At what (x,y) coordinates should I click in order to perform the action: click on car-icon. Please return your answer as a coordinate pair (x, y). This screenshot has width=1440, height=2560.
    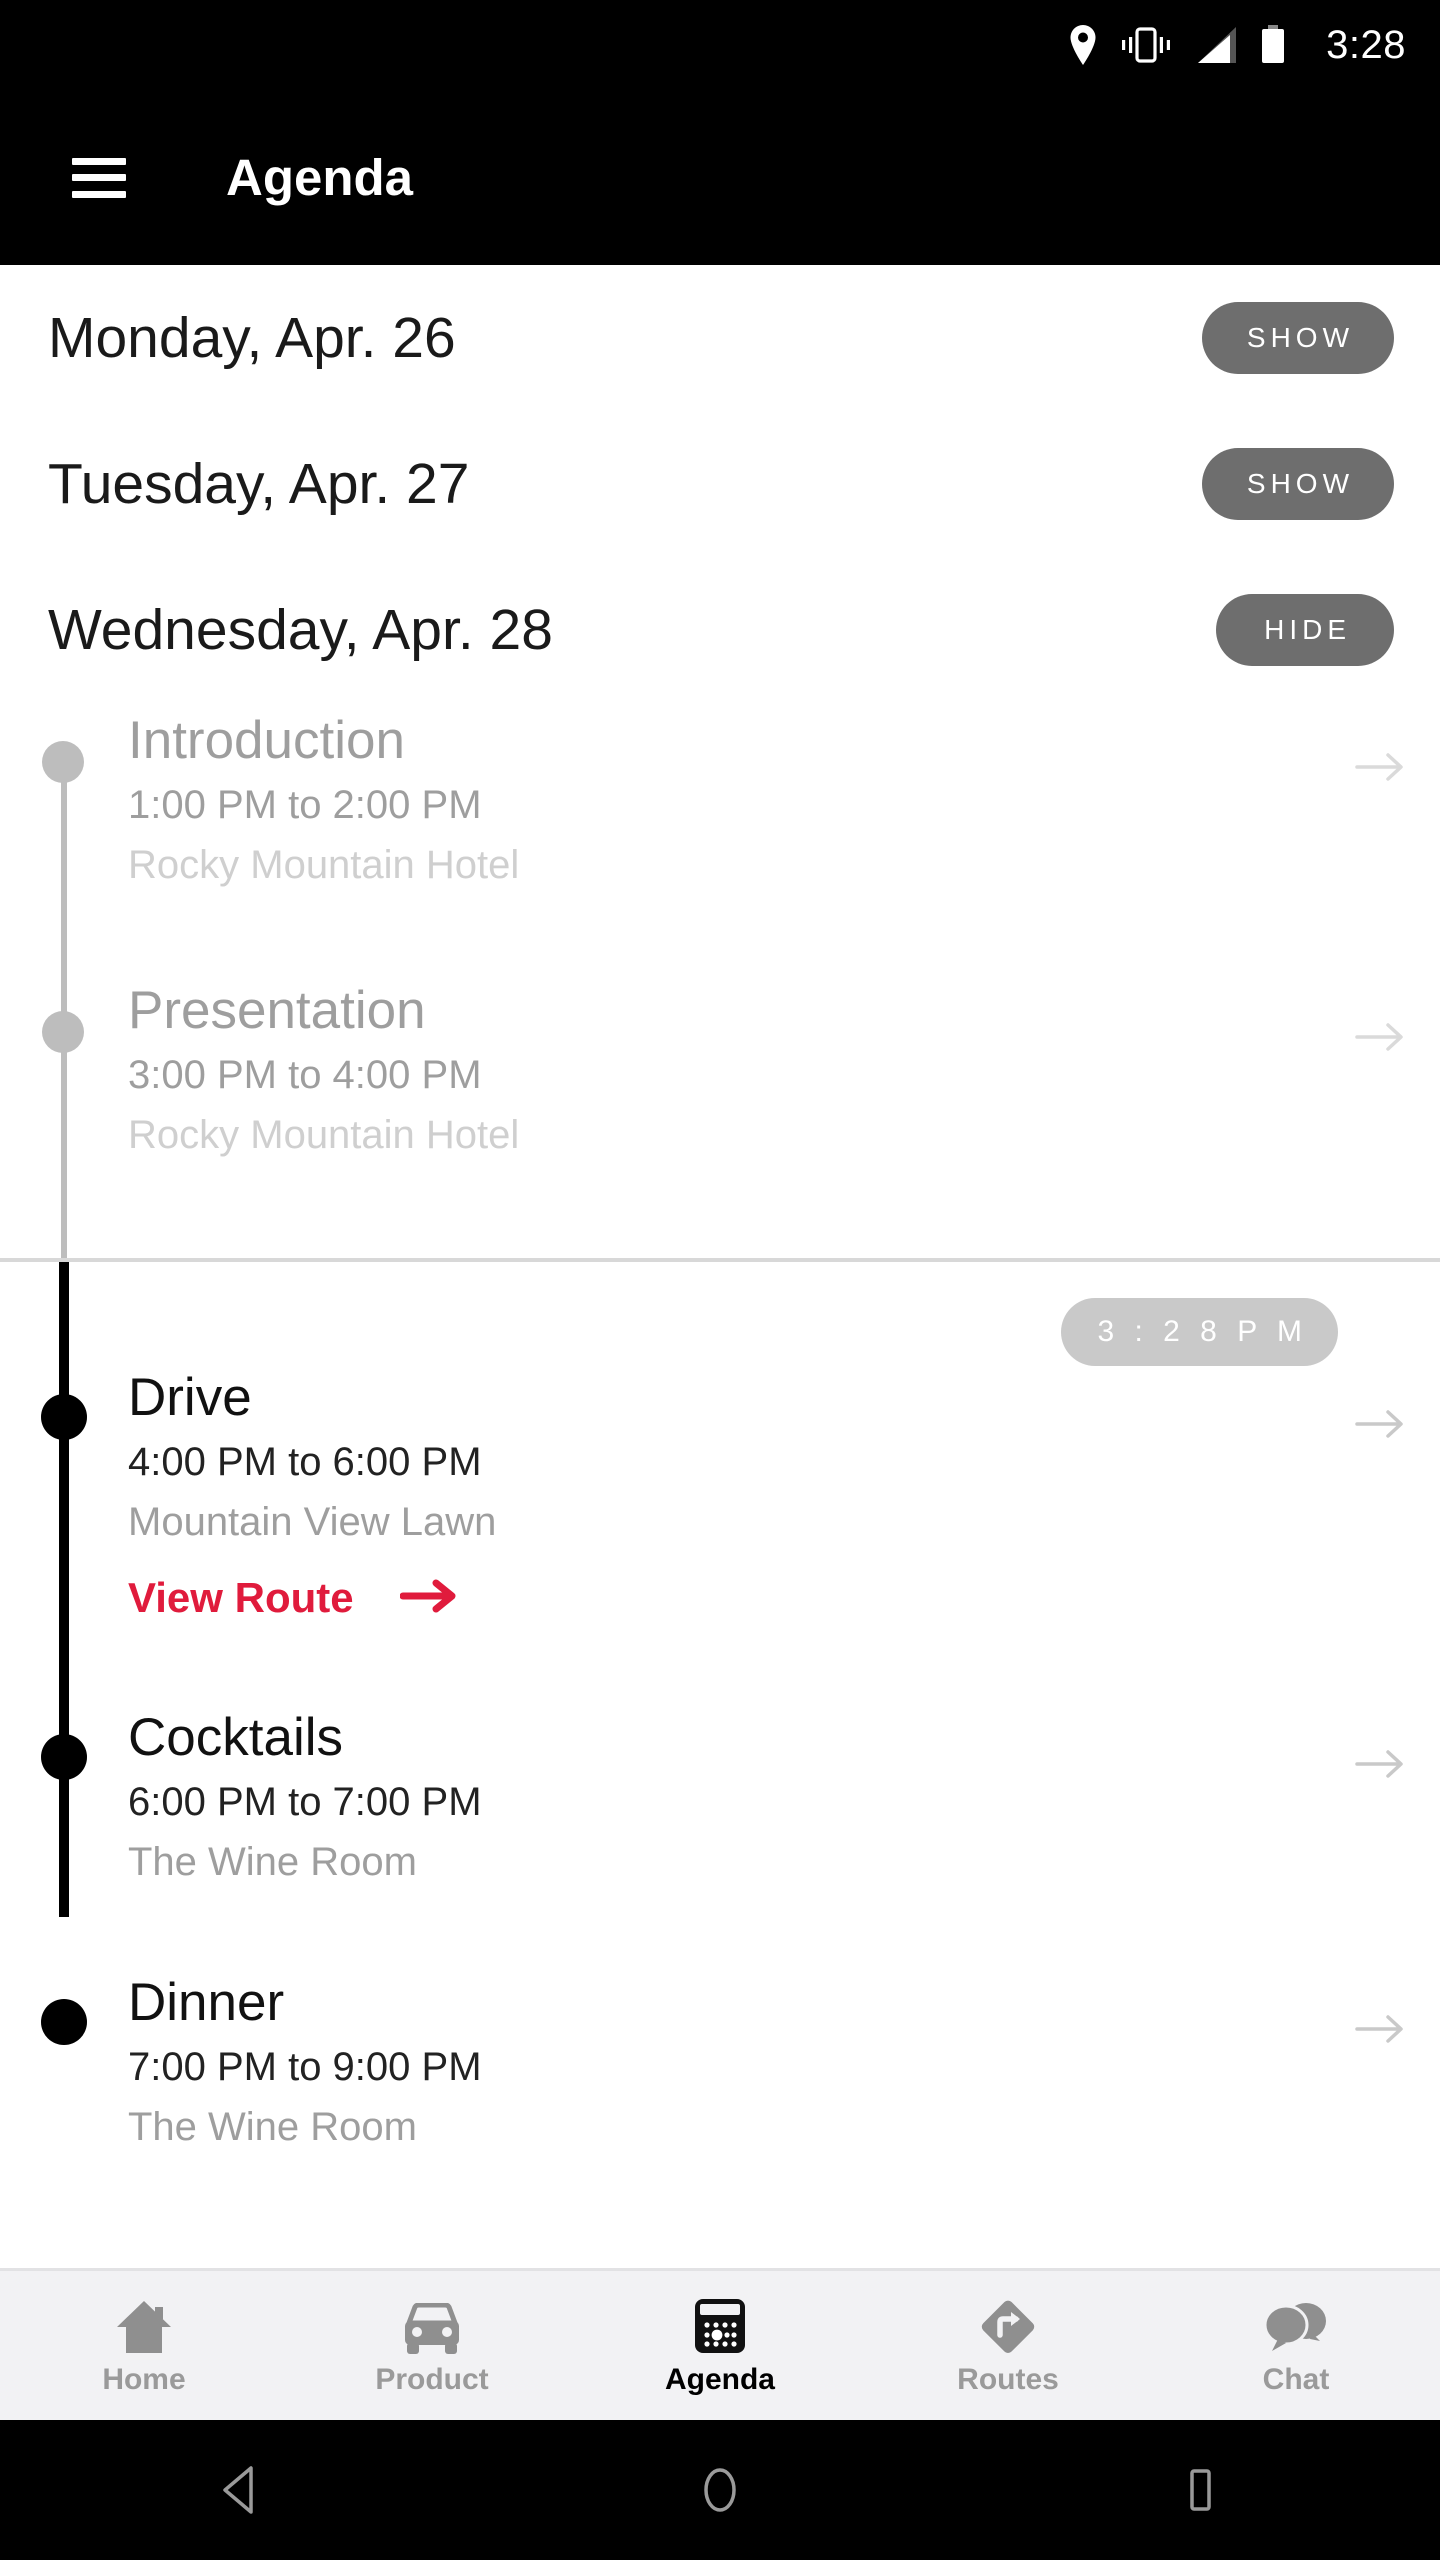
    Looking at the image, I should click on (432, 2326).